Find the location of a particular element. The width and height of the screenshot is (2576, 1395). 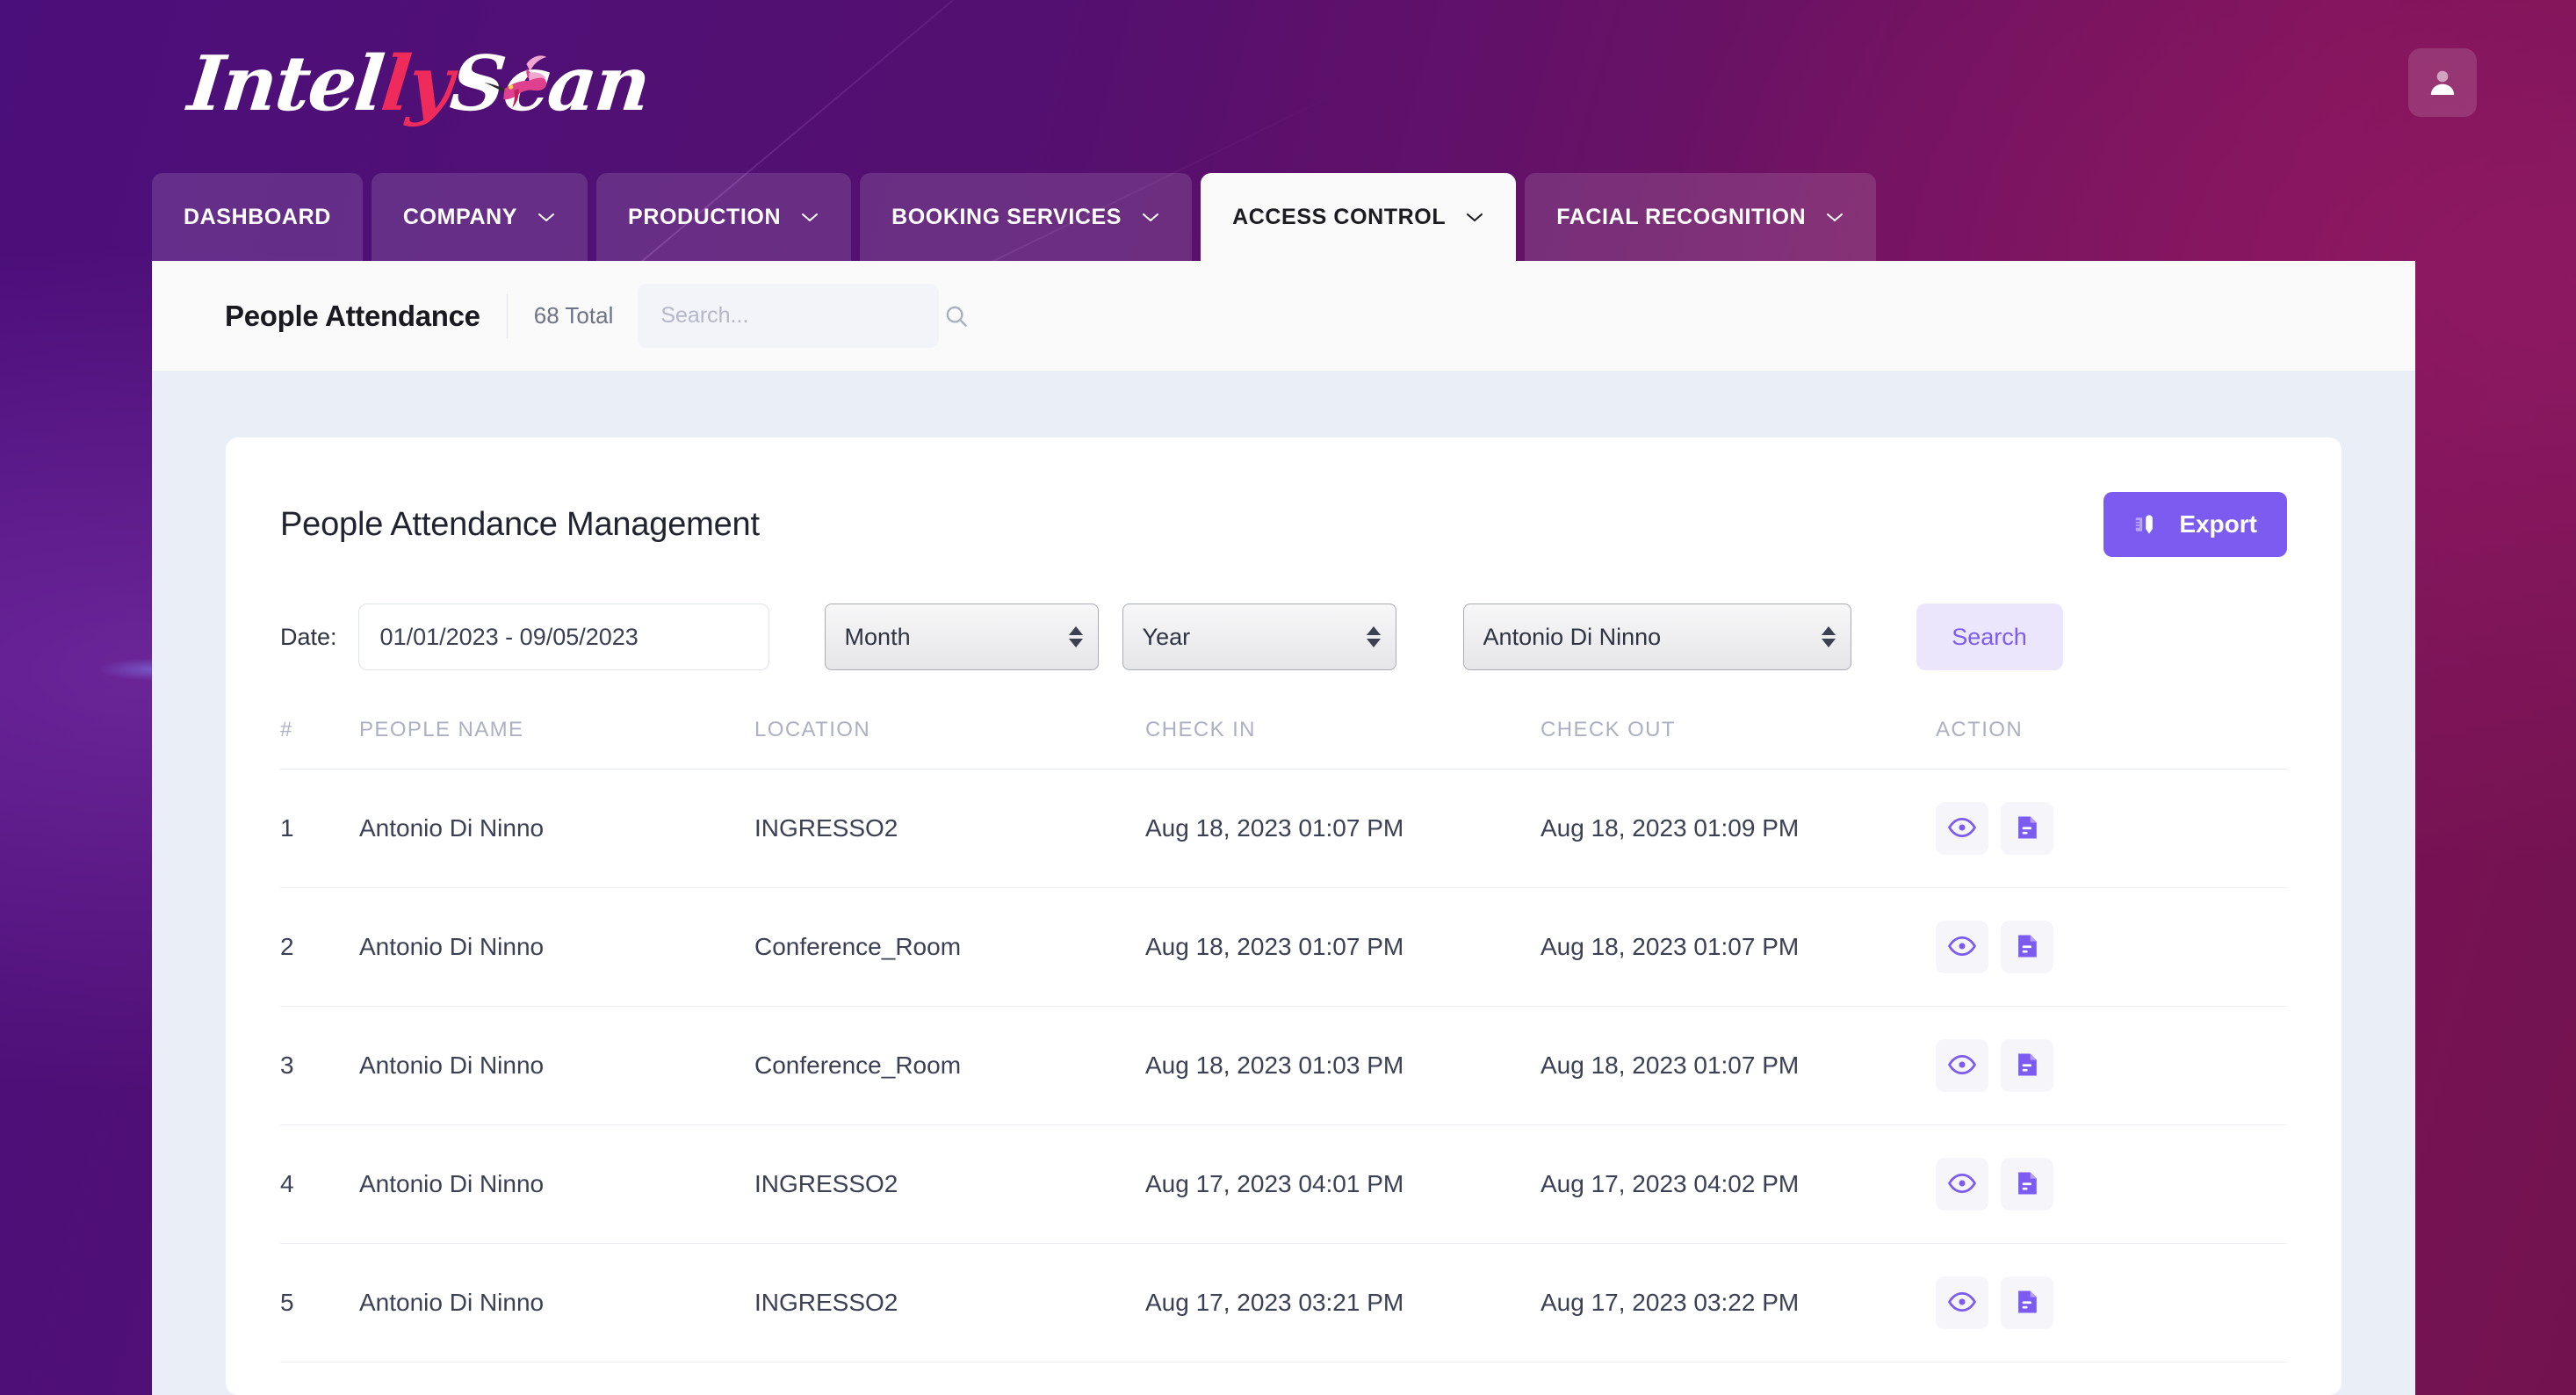

nav-tab-company: COMPANY is located at coordinates (479, 217).